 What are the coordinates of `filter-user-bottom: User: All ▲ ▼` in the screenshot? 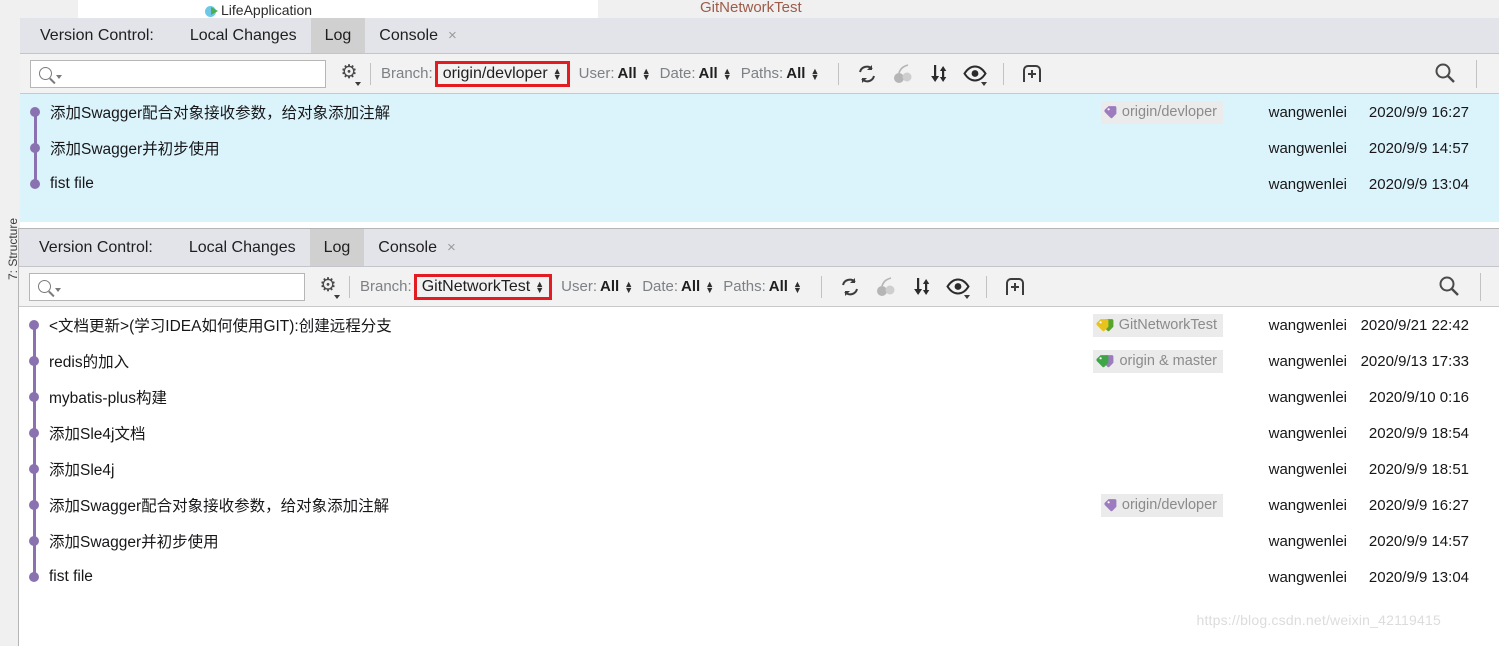 It's located at (597, 286).